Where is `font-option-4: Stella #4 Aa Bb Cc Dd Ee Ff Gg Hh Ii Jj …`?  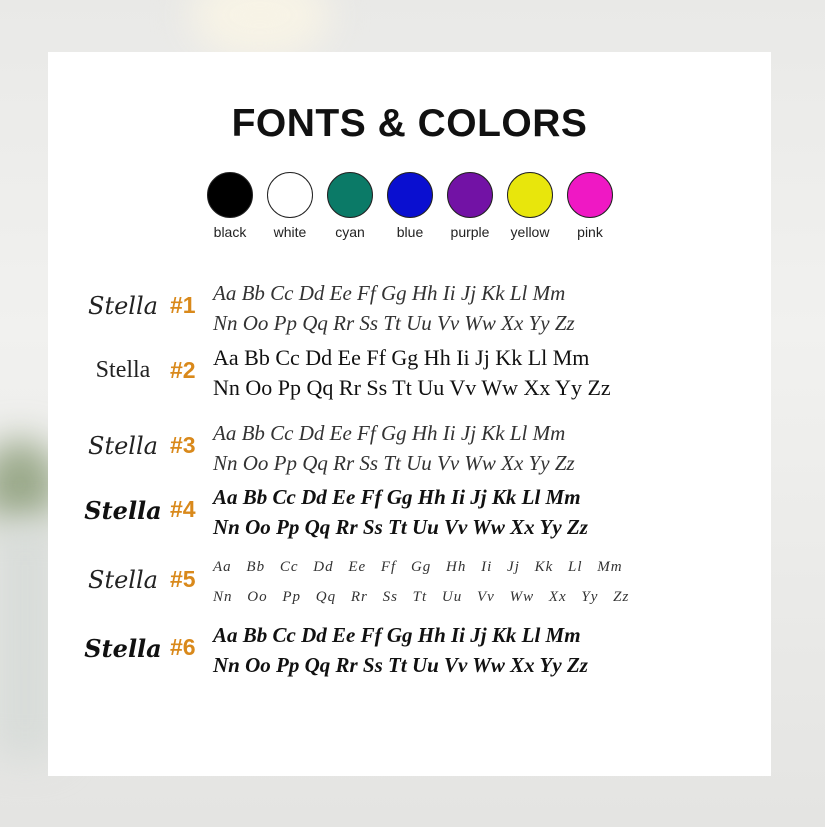
font-option-4: Stella #4 Aa Bb Cc Dd Ee Ff Gg Hh Ii Jj … is located at coordinates (409, 514).